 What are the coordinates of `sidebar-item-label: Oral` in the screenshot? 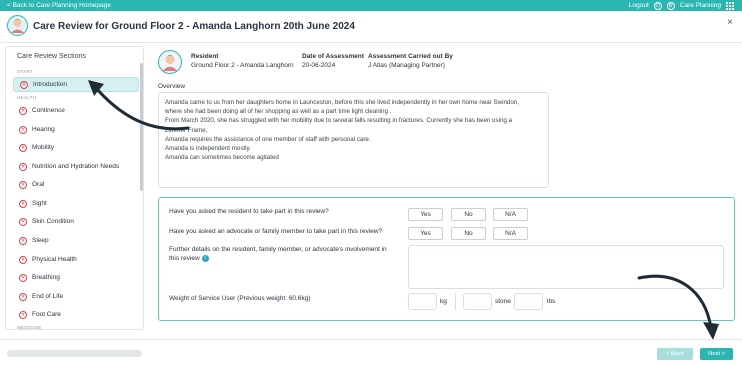 It's located at (38, 184).